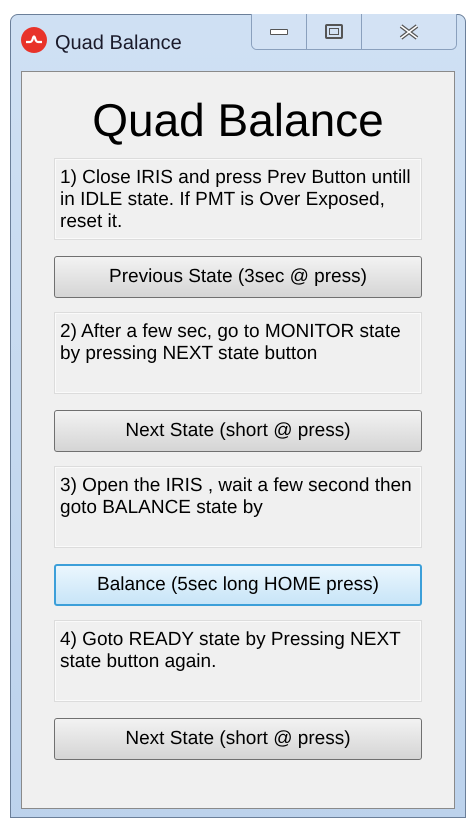 The height and width of the screenshot is (818, 466). I want to click on step-button: Balance (5sec long HOME press), so click(238, 585).